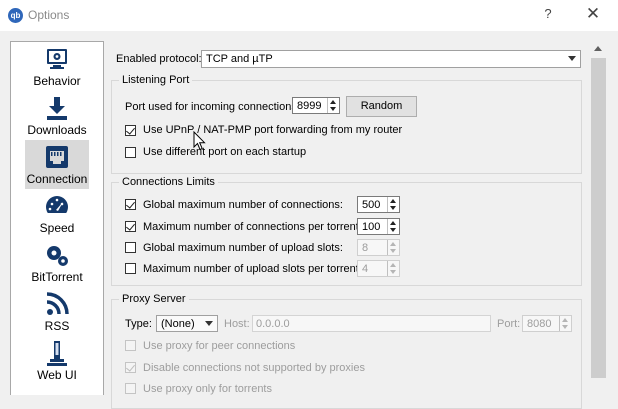 The image size is (618, 409). What do you see at coordinates (199, 141) in the screenshot?
I see `mouse-cursor-icon` at bounding box center [199, 141].